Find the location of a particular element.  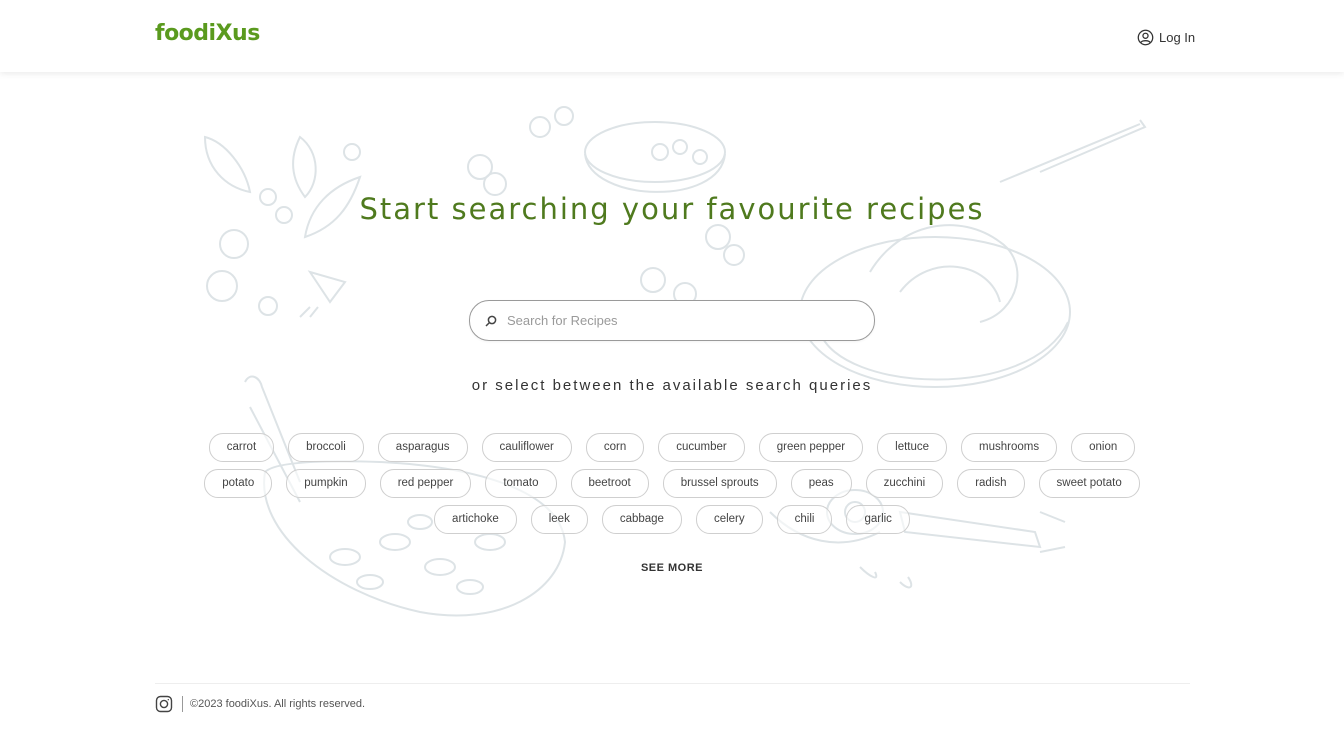

query-tag: asparagus is located at coordinates (422, 447).